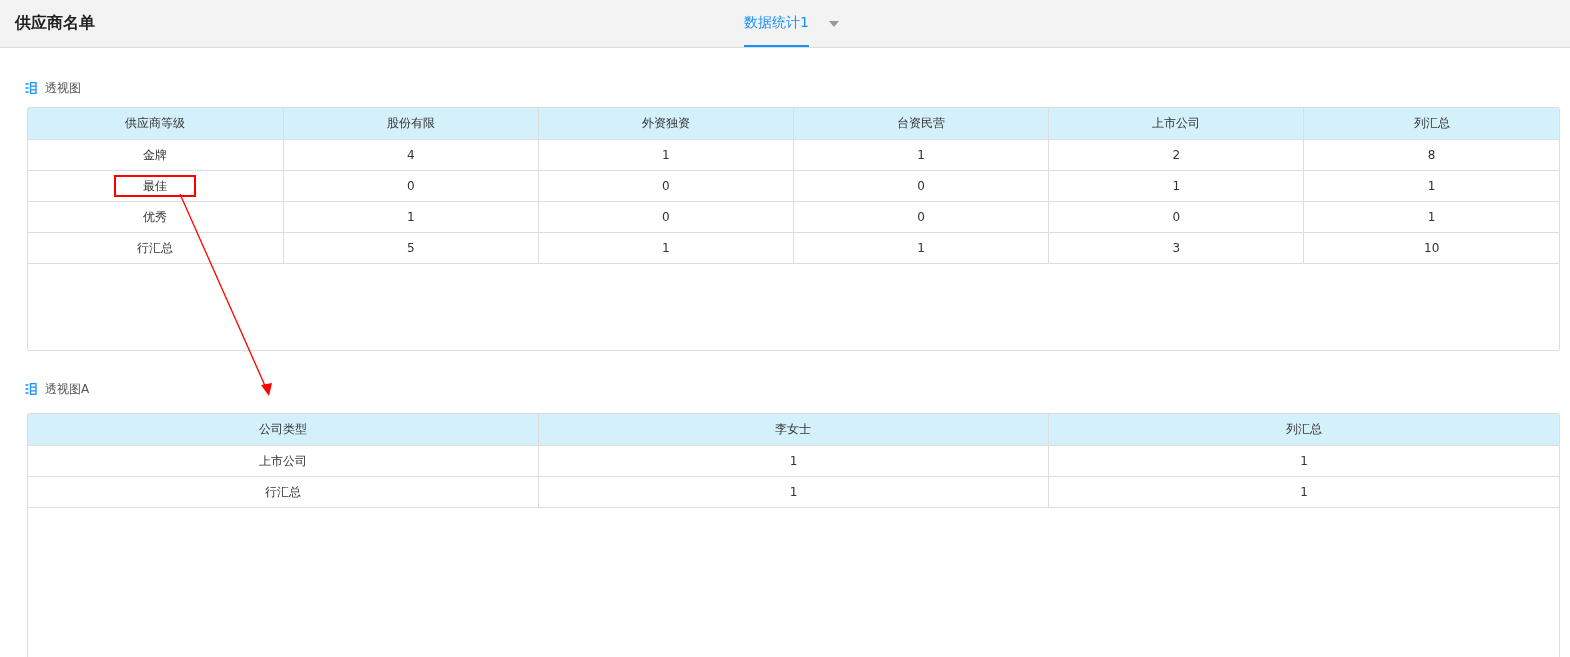 The width and height of the screenshot is (1570, 657). Describe the element at coordinates (793, 430) in the screenshot. I see `column-header: 李女士` at that location.